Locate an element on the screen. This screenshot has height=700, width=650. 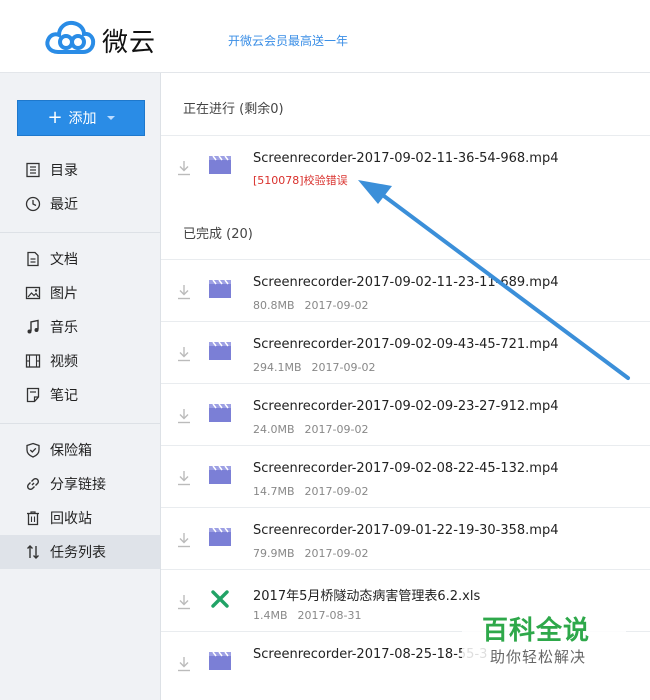
sidebar-item-label: 文档 is located at coordinates (64, 260).